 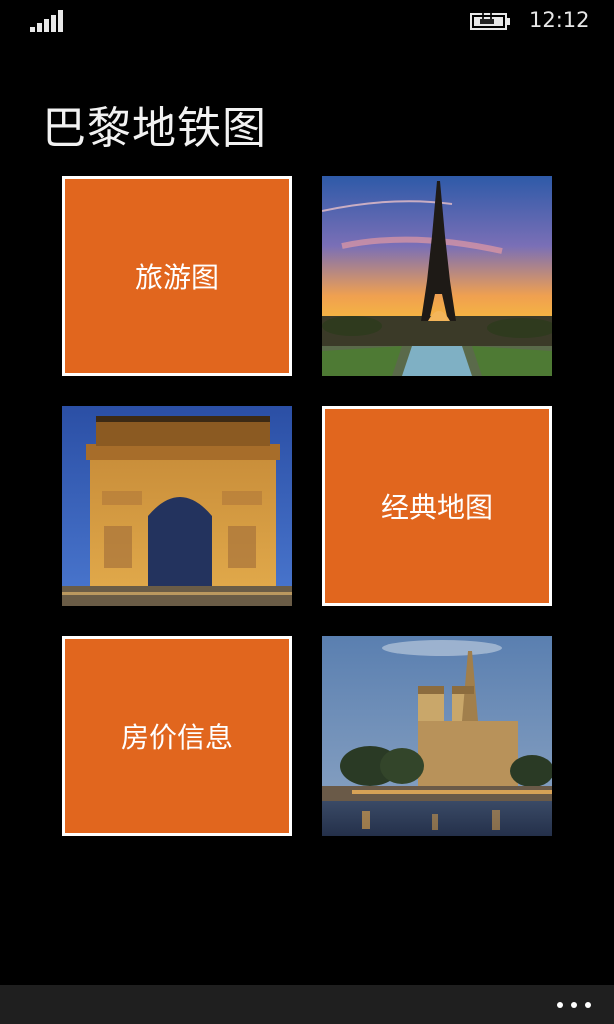 I want to click on arc-de-triomphe-image, so click(x=177, y=506).